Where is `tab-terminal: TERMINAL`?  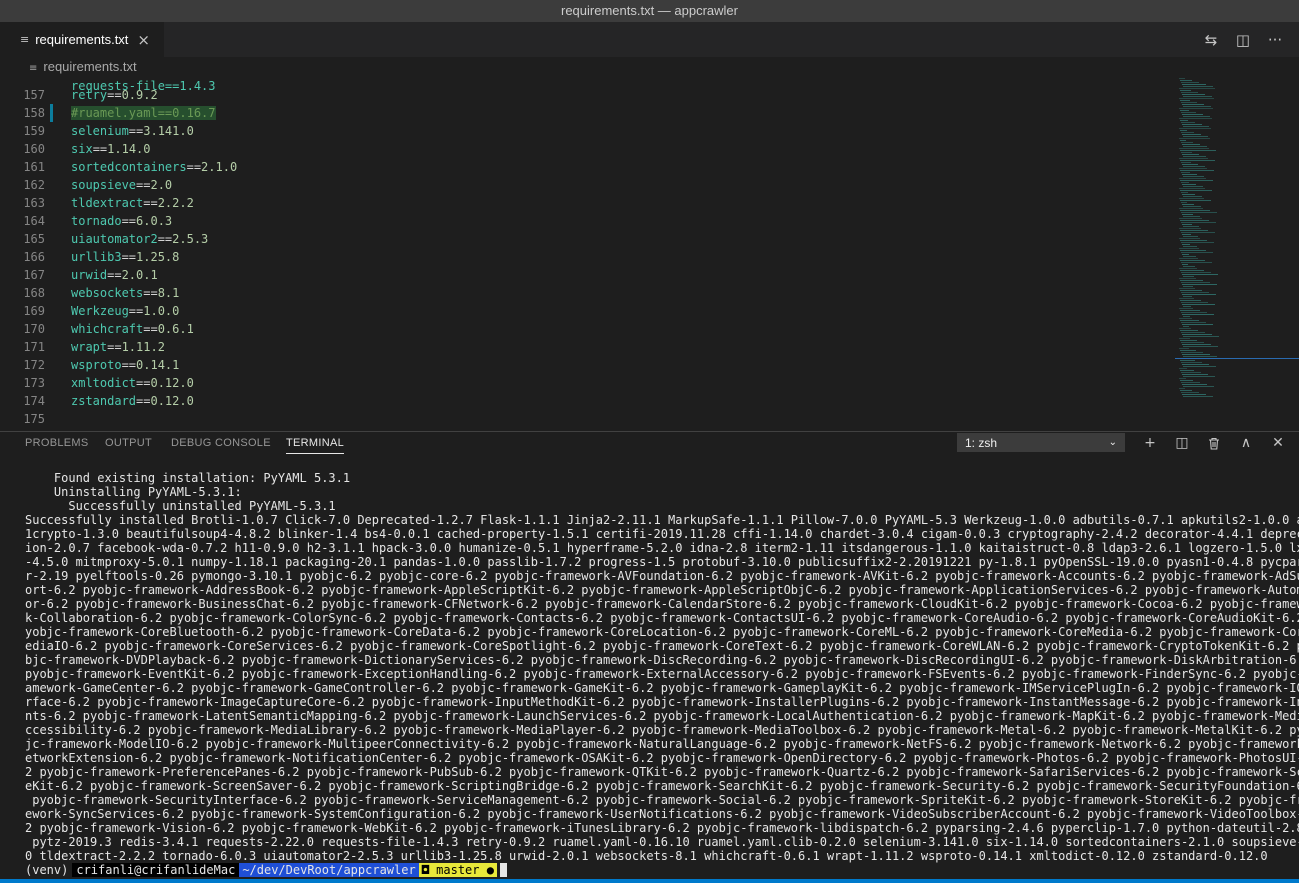
tab-terminal: TERMINAL is located at coordinates (315, 445).